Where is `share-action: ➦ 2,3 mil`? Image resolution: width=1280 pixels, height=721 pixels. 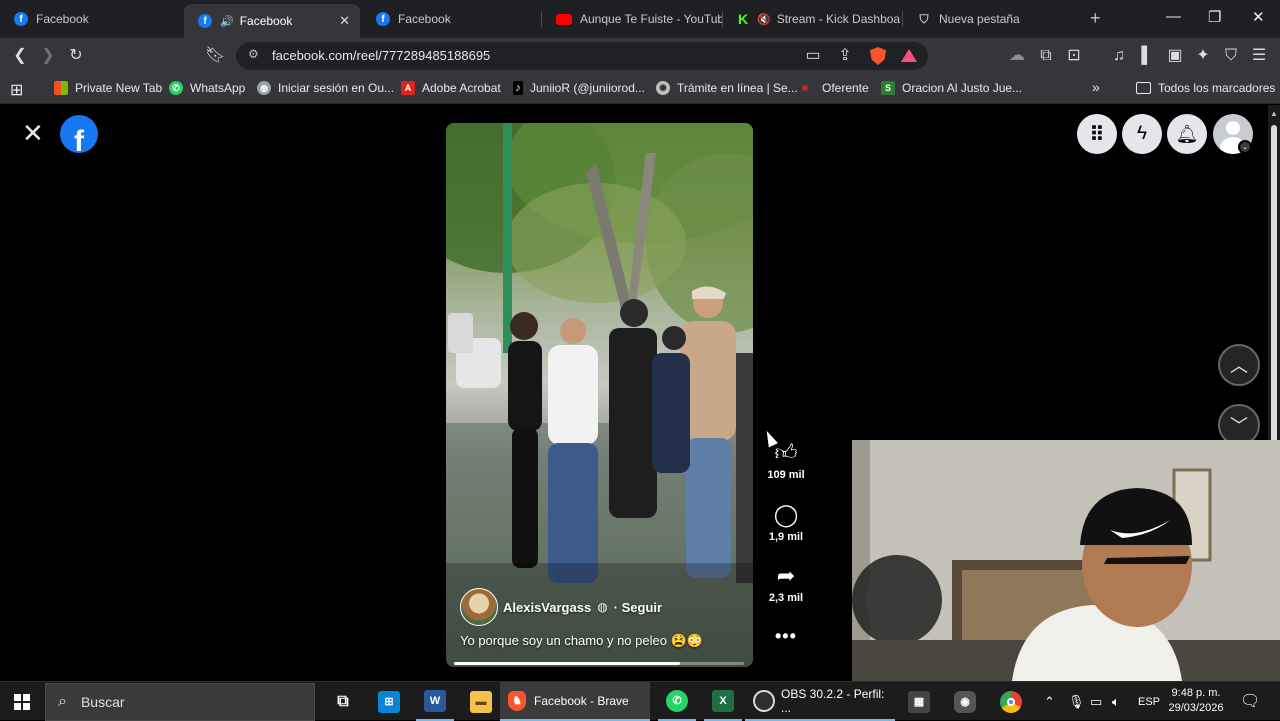
share-action: ➦ 2,3 mil is located at coordinates (786, 583).